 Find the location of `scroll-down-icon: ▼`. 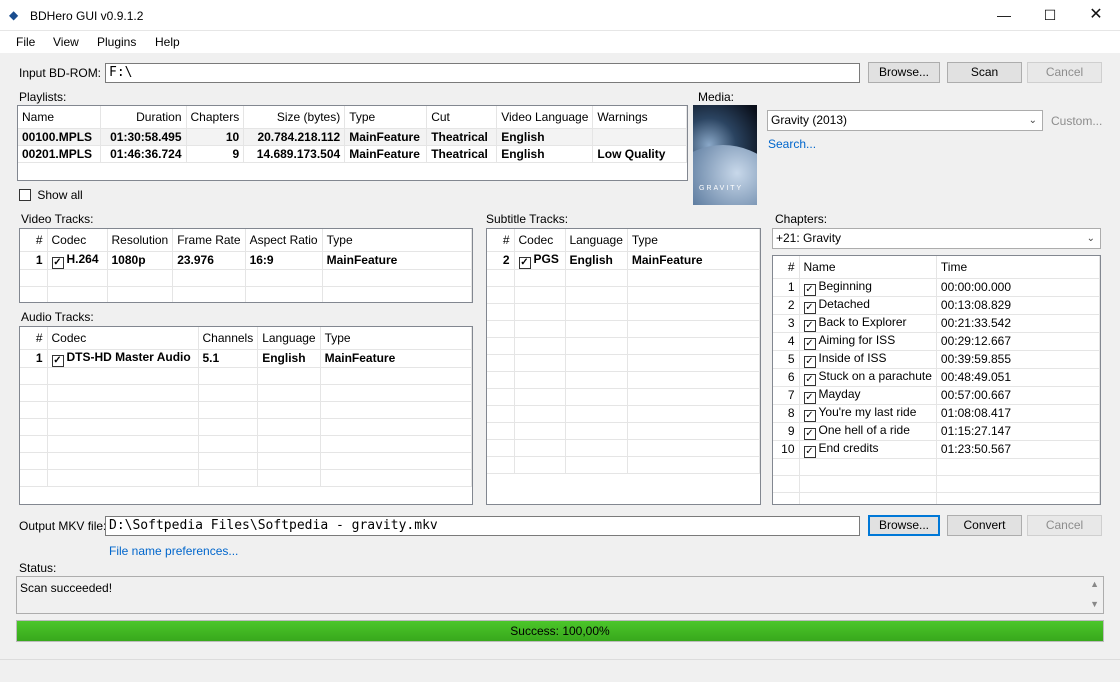

scroll-down-icon: ▼ is located at coordinates (1094, 604).